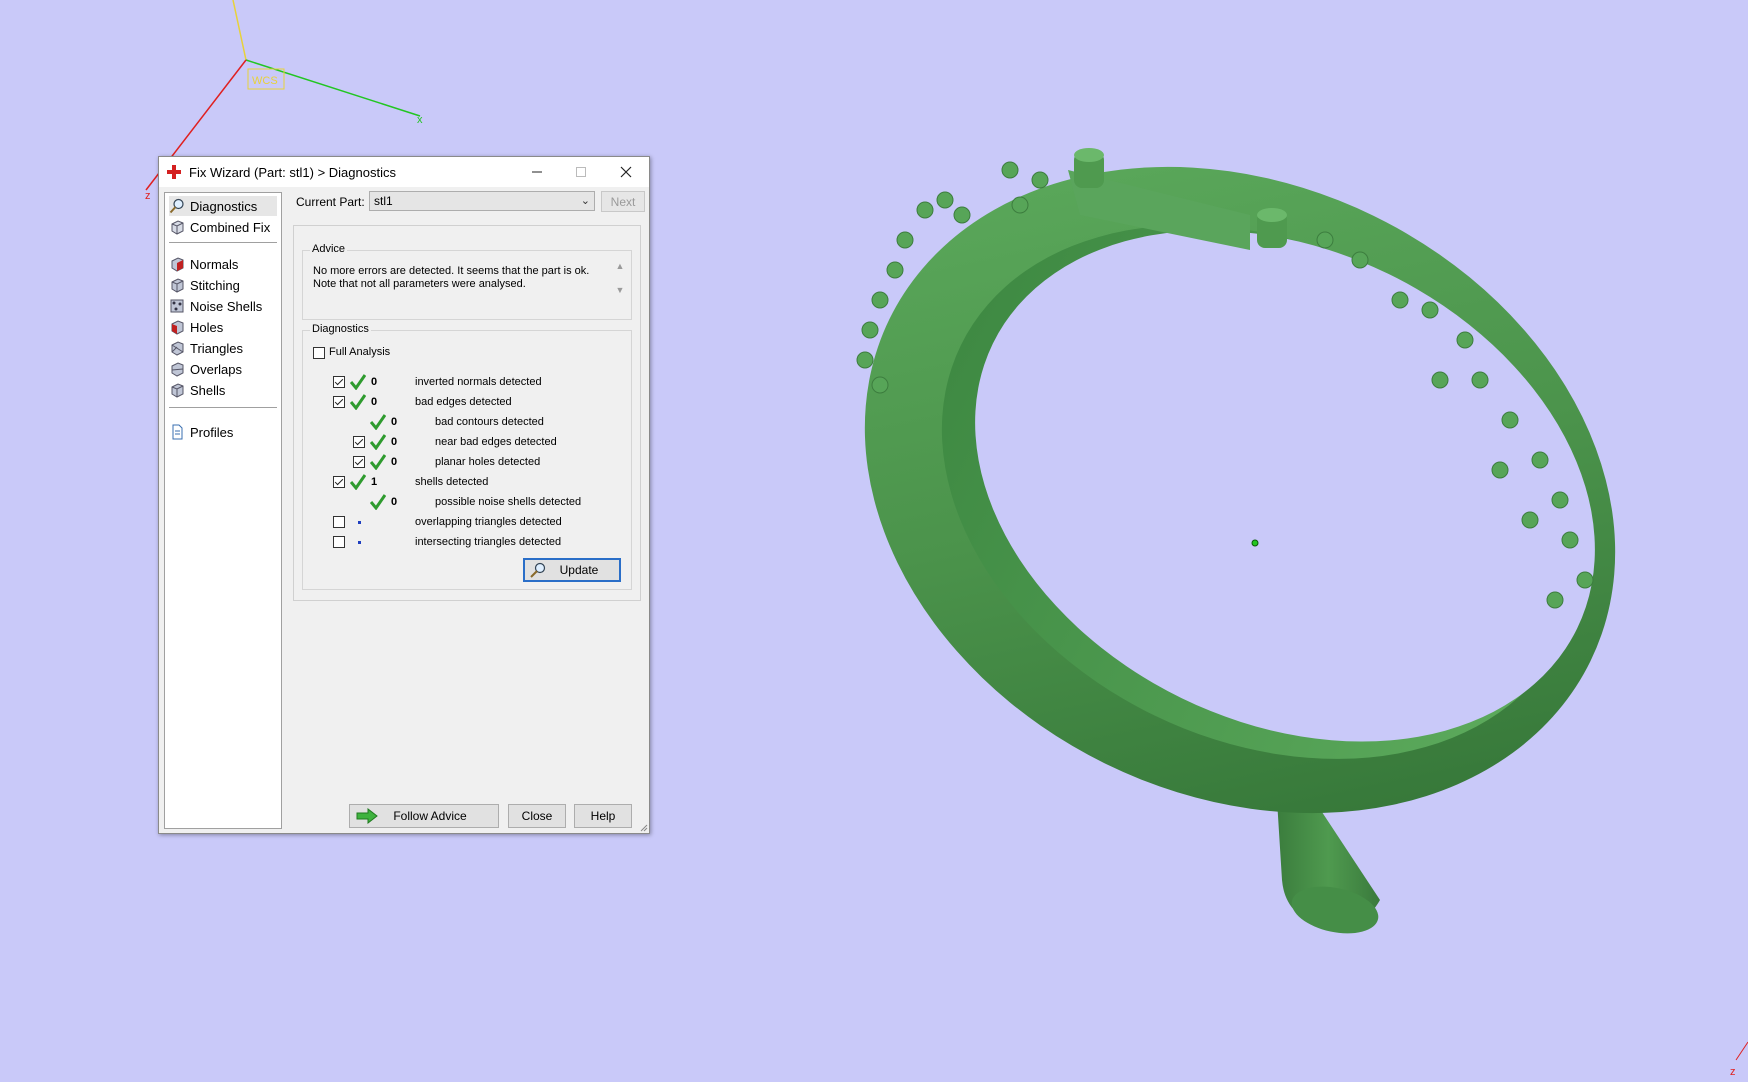  What do you see at coordinates (374, 402) in the screenshot?
I see `bad-edges-count: 0` at bounding box center [374, 402].